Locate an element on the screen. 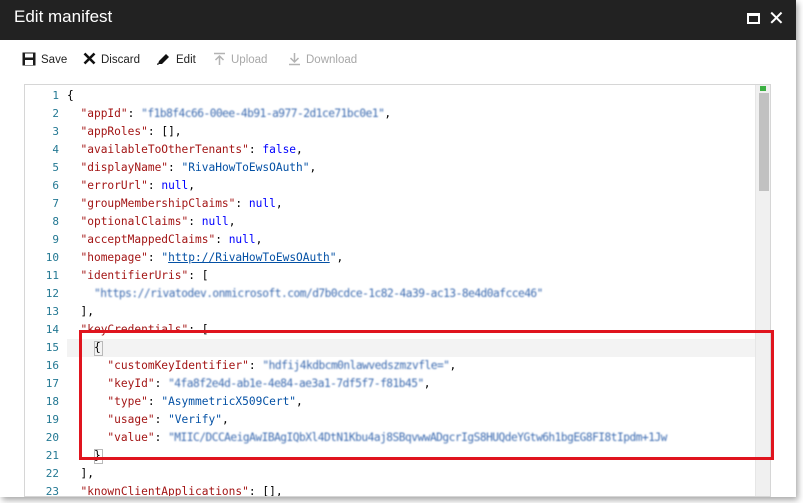 The width and height of the screenshot is (803, 503). line-number: 5 is located at coordinates (55, 167).